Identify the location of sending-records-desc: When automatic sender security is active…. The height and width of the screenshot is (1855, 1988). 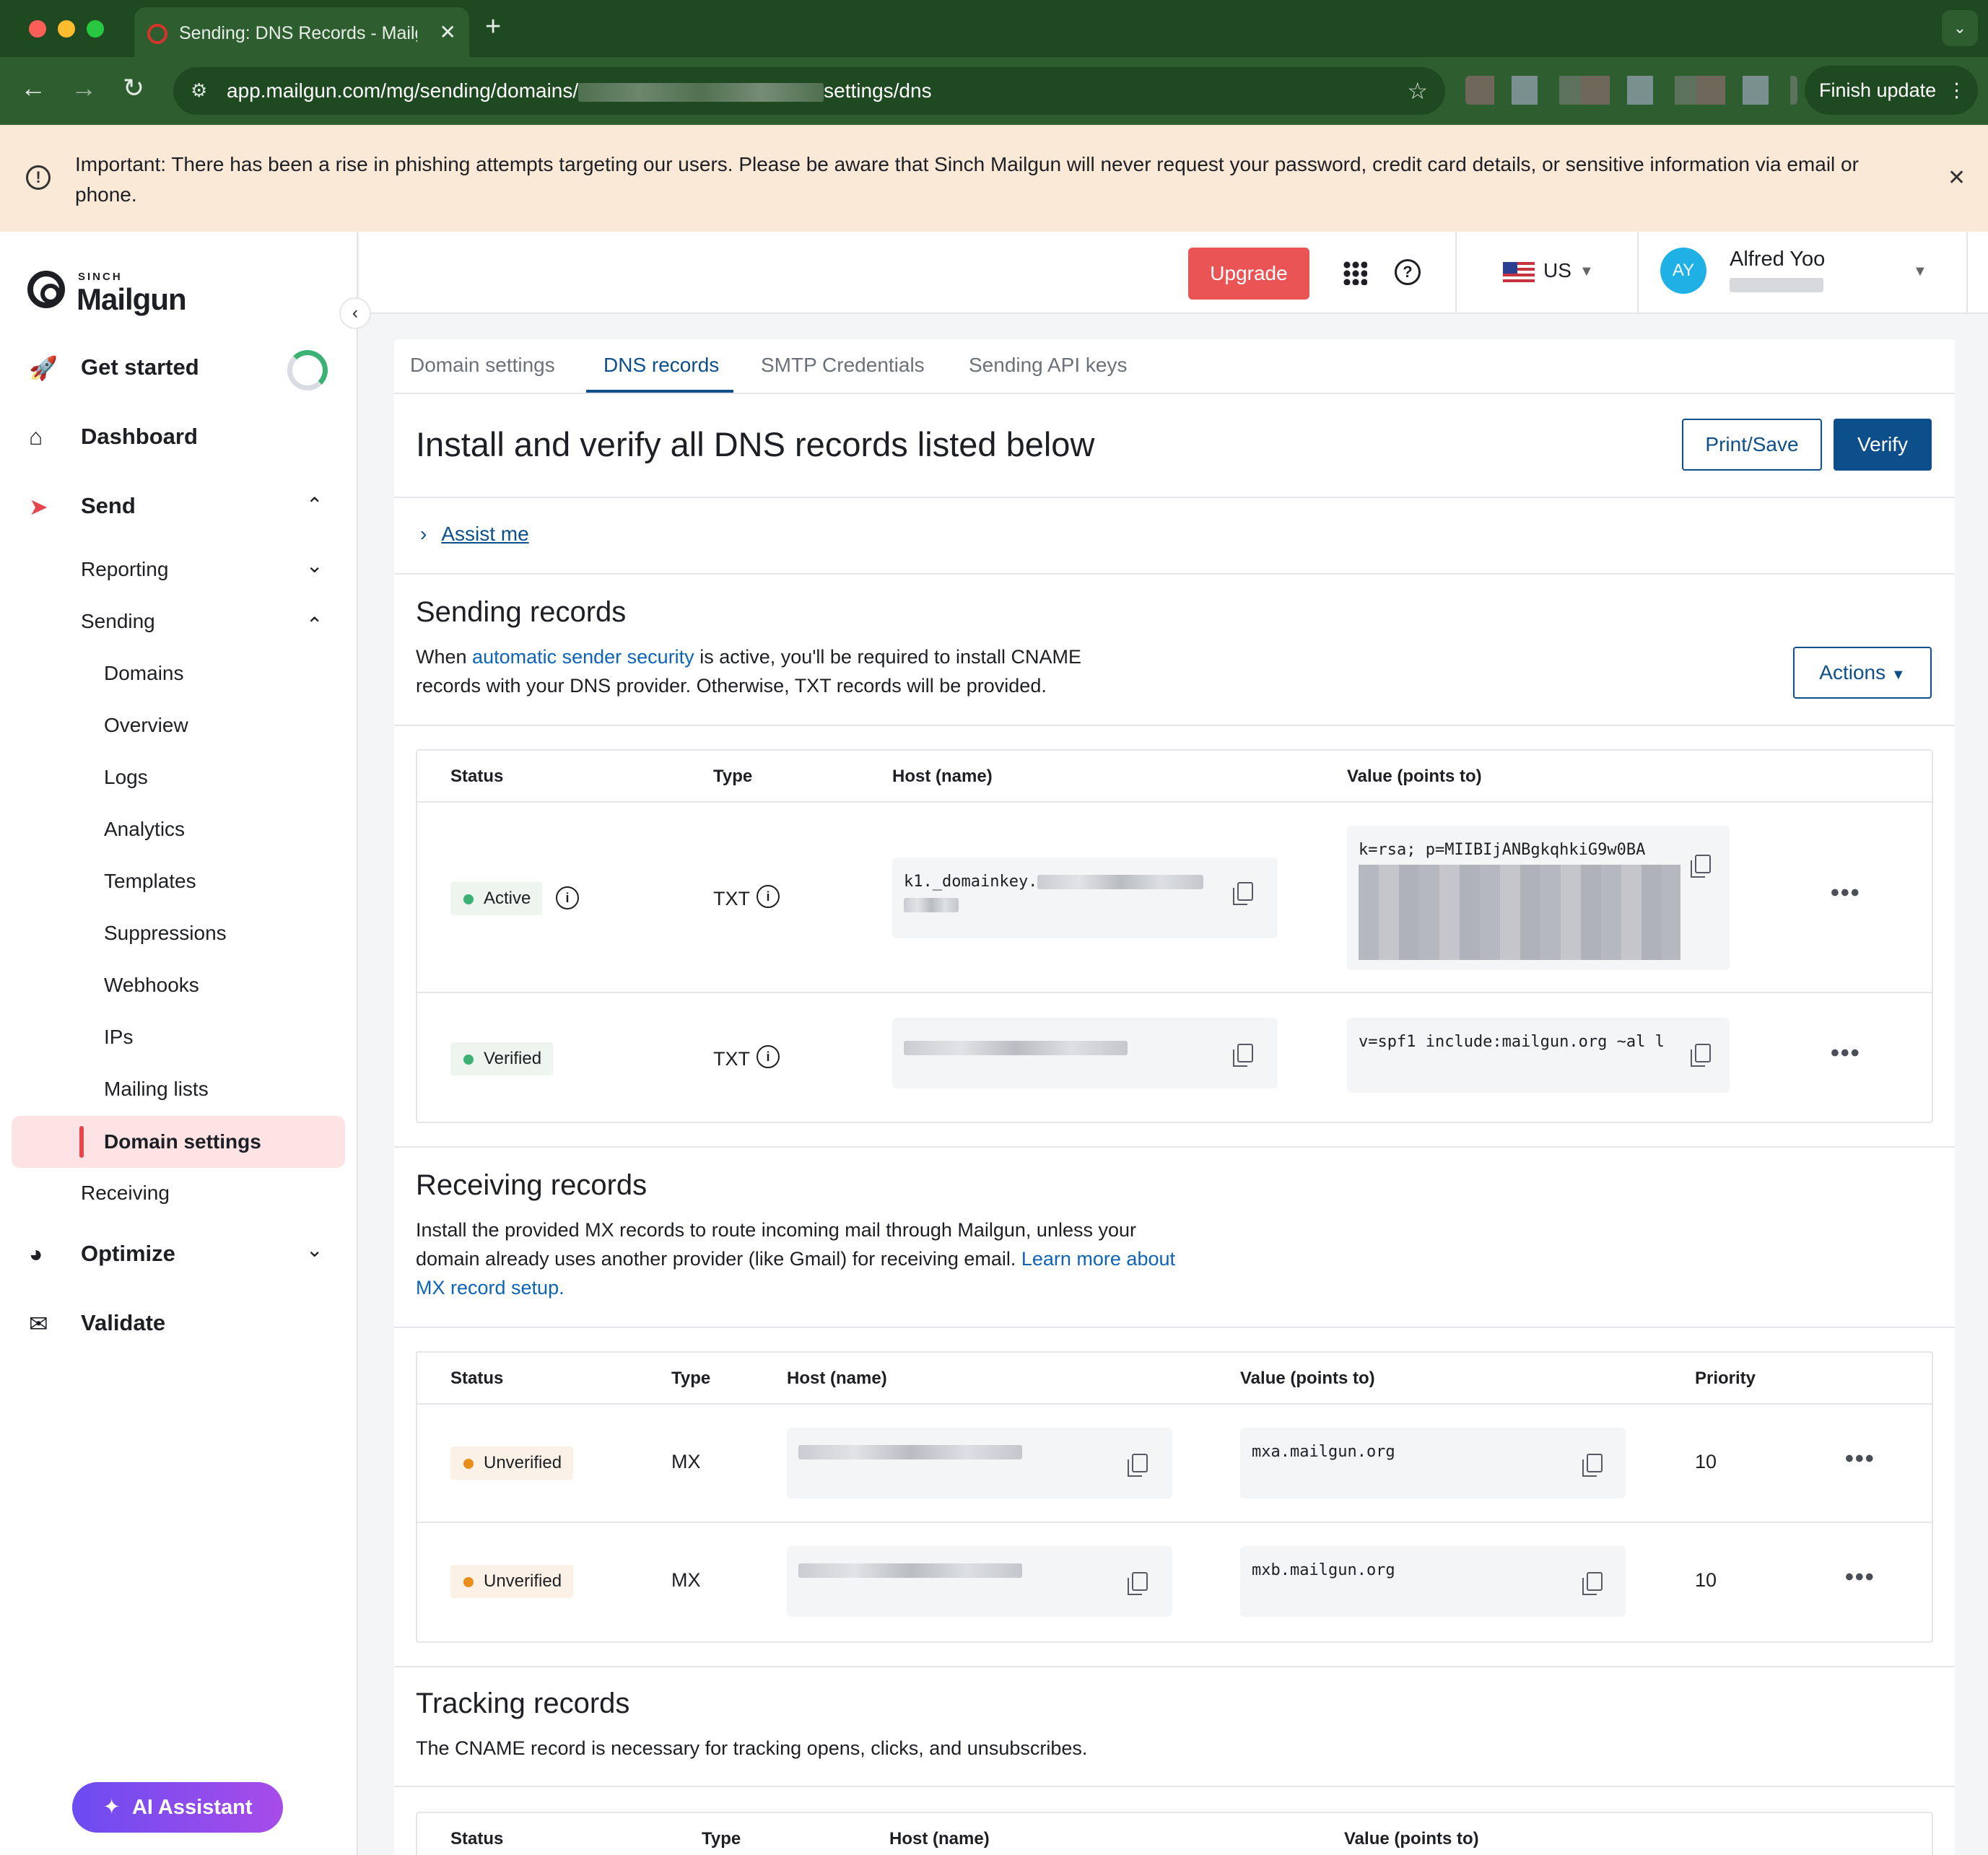
(749, 671).